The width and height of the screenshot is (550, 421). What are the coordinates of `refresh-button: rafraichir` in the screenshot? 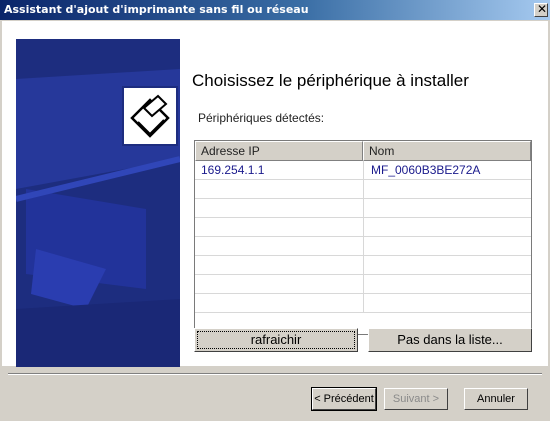 It's located at (276, 340).